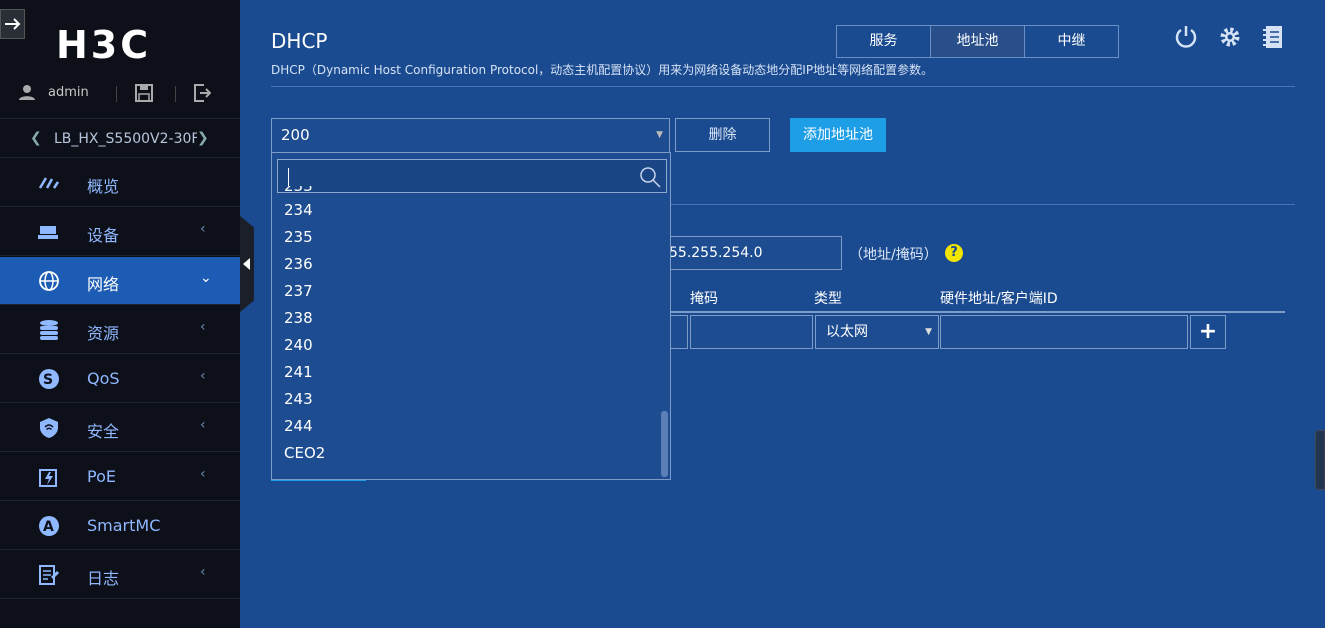 The image size is (1325, 628). I want to click on nav-label: 网络, so click(103, 284).